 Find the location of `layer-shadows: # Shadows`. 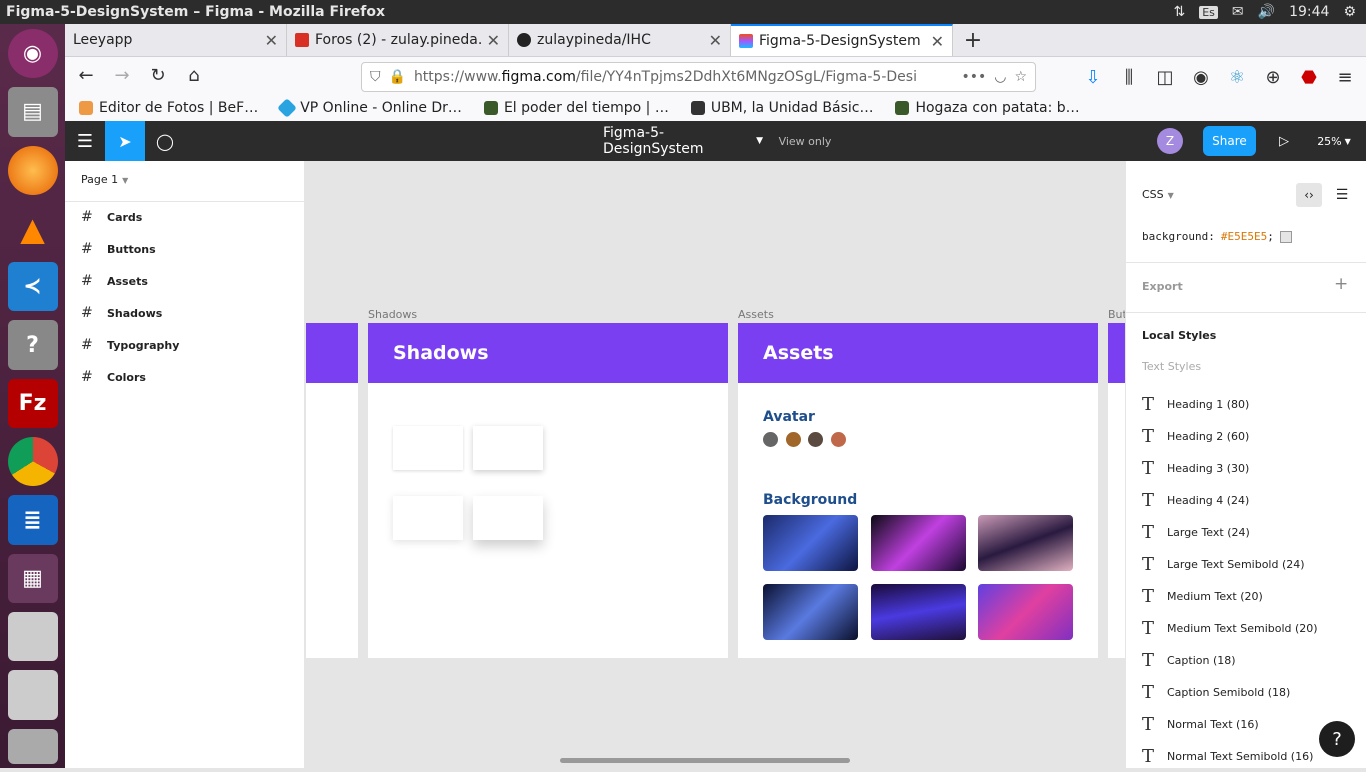

layer-shadows: # Shadows is located at coordinates (121, 313).